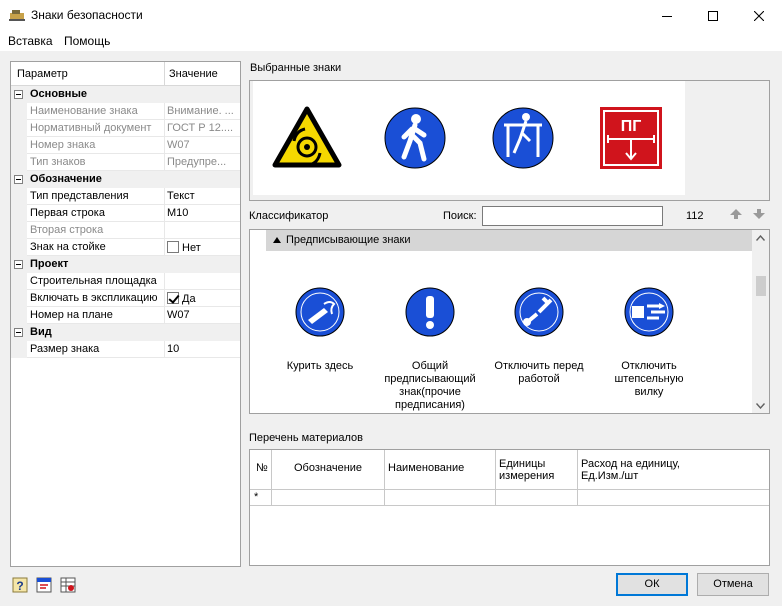 The height and width of the screenshot is (606, 782). Describe the element at coordinates (296, 68) in the screenshot. I see `selected-signs-label: Выбранные знаки` at that location.